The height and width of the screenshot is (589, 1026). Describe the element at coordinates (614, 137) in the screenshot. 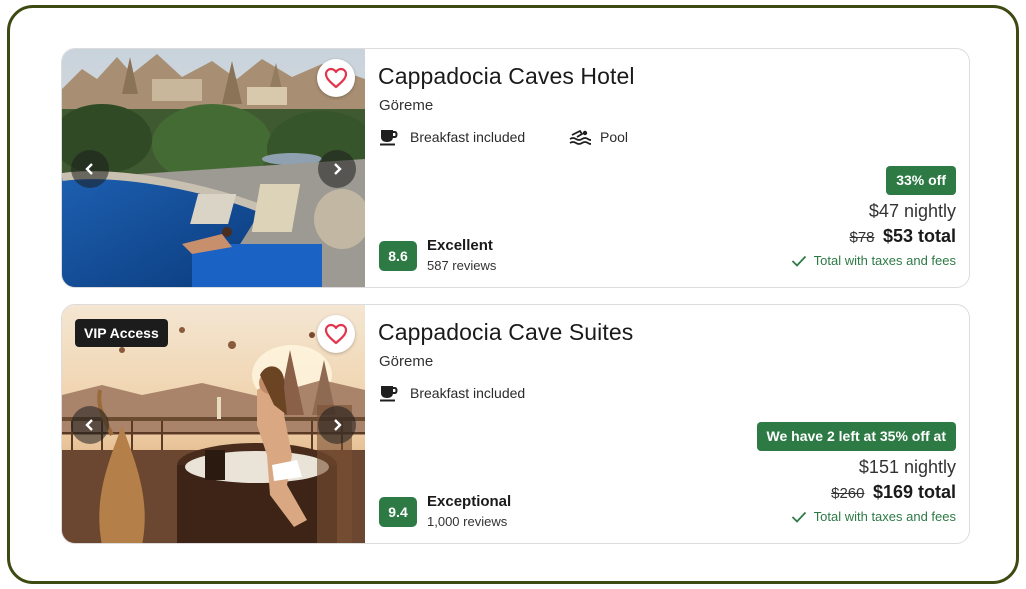

I see `amenity-label: Pool` at that location.